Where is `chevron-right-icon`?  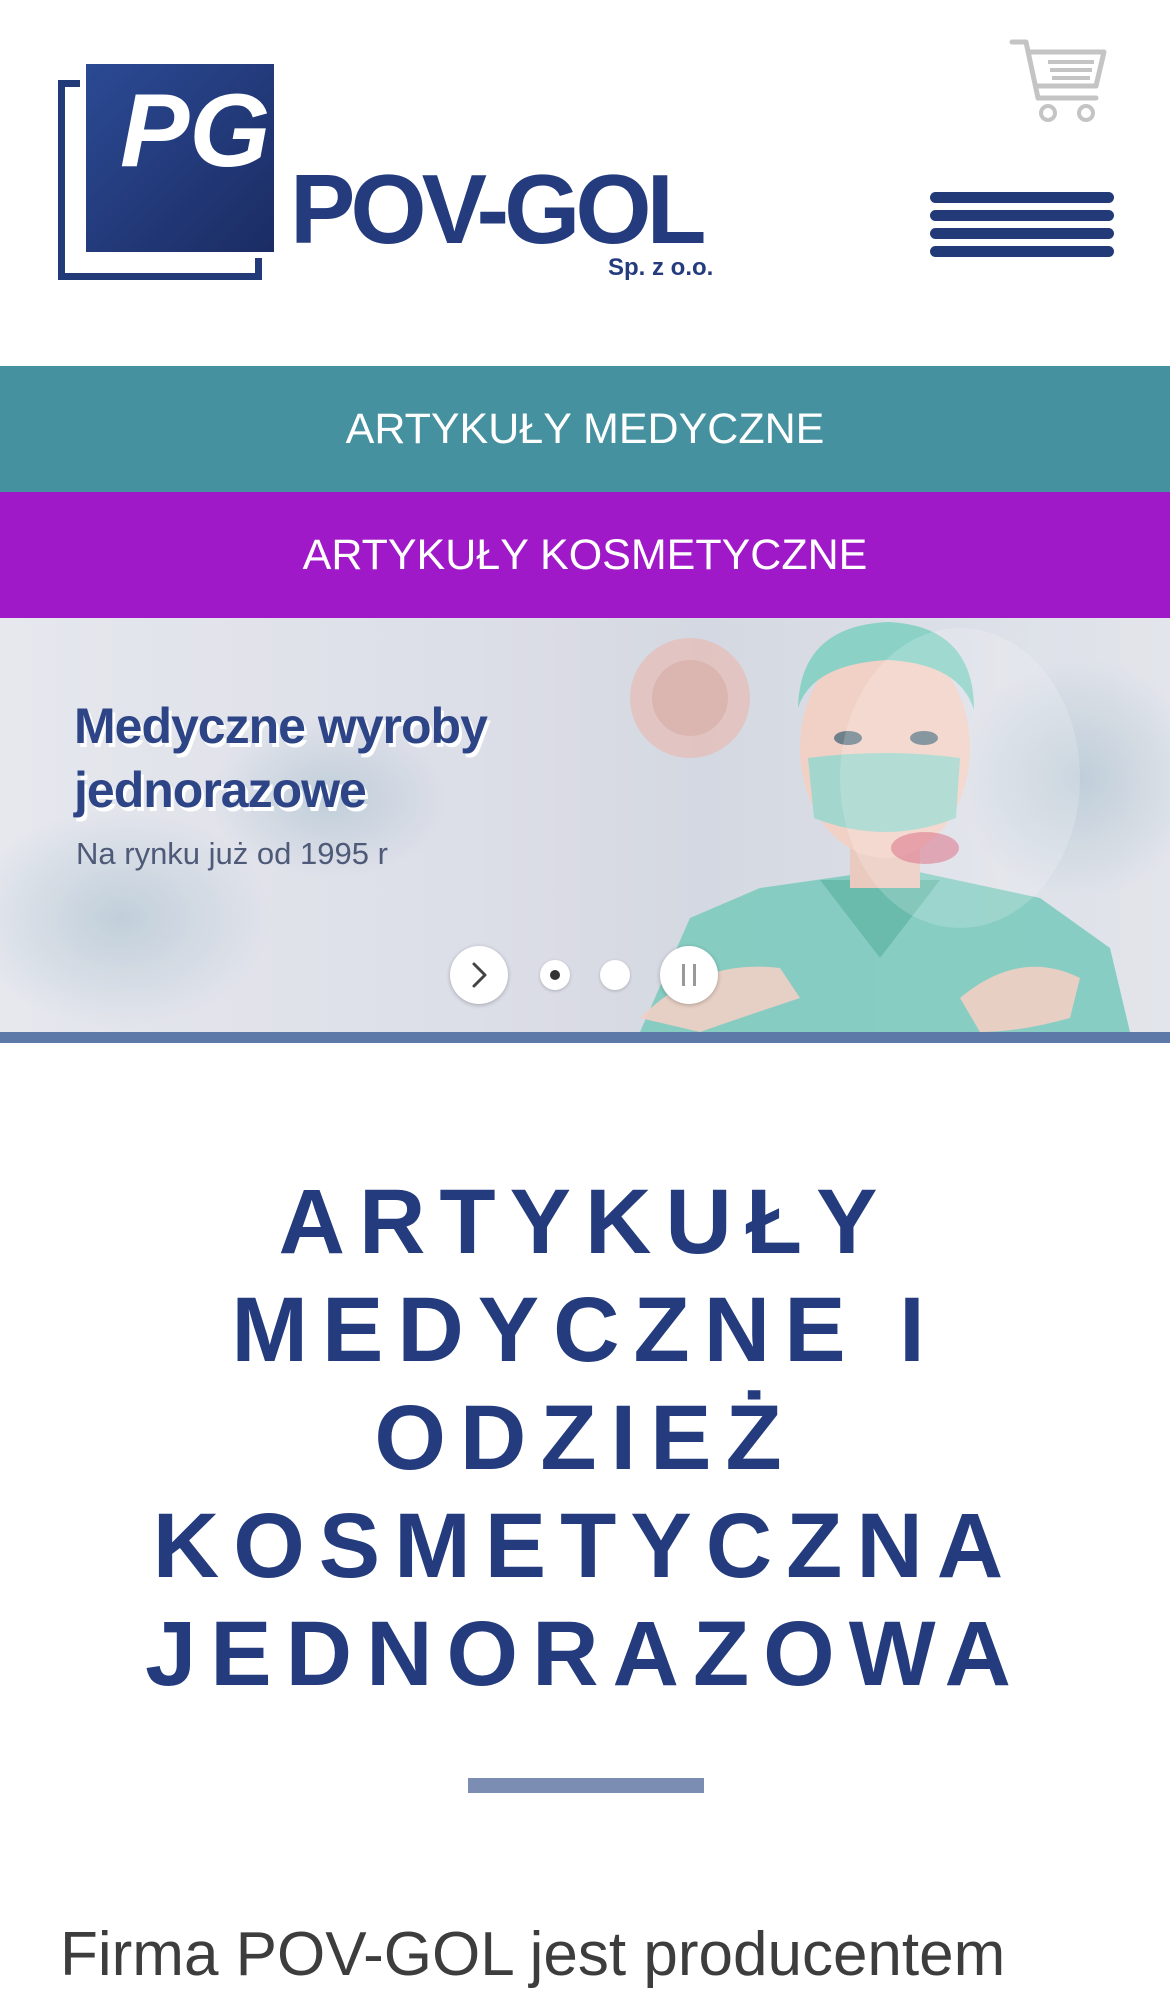 chevron-right-icon is located at coordinates (479, 975).